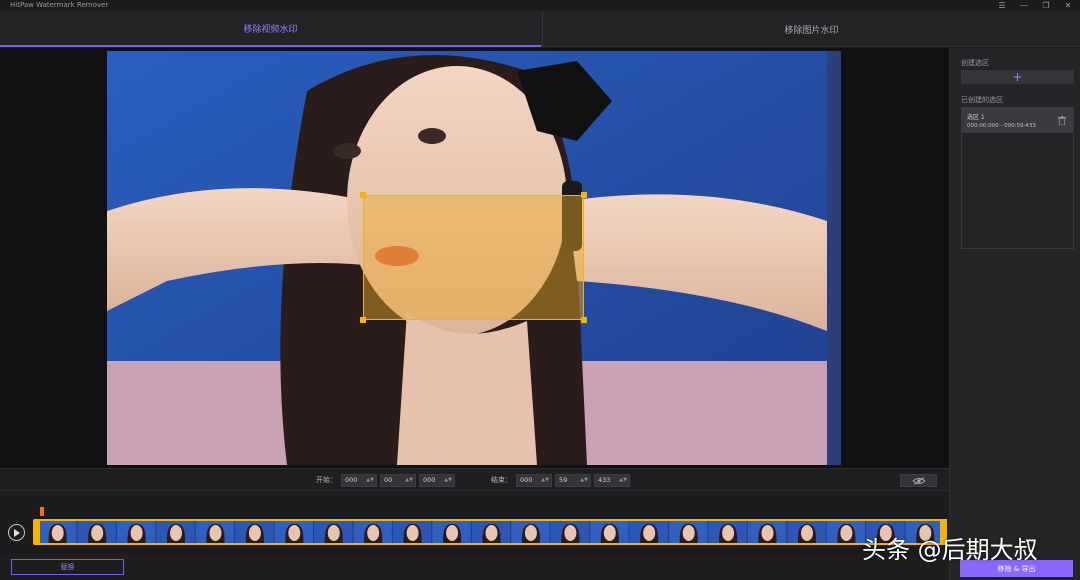  I want to click on close-icon: ✕, so click(1068, 5).